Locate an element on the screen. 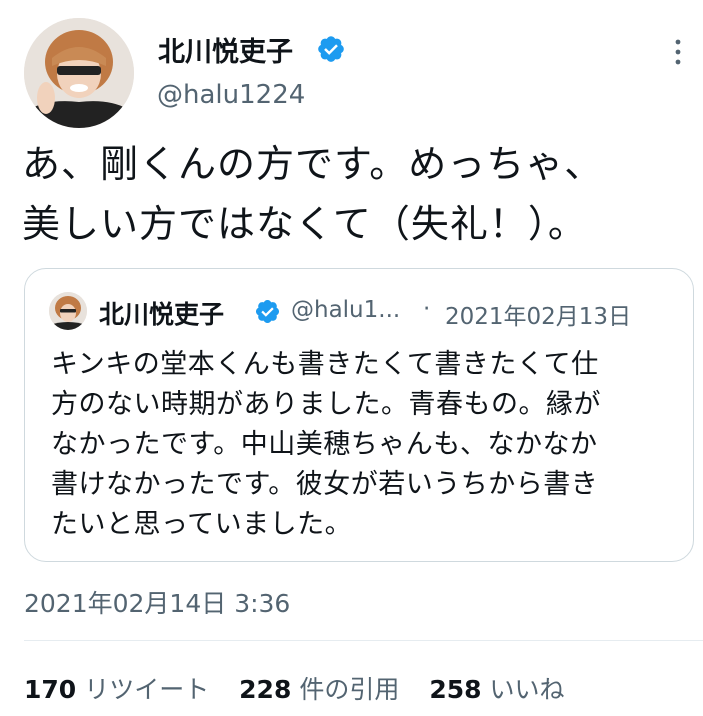 This screenshot has width=703, height=716. tweet-timestamp: 2021年02月14日 3:36 is located at coordinates (157, 602).